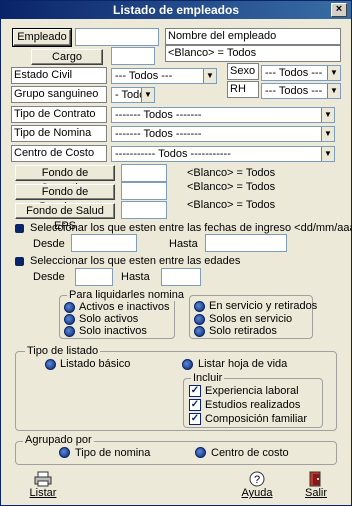  Describe the element at coordinates (231, 205) in the screenshot. I see `fondo-salud-name: <Blanco> = Todos` at that location.